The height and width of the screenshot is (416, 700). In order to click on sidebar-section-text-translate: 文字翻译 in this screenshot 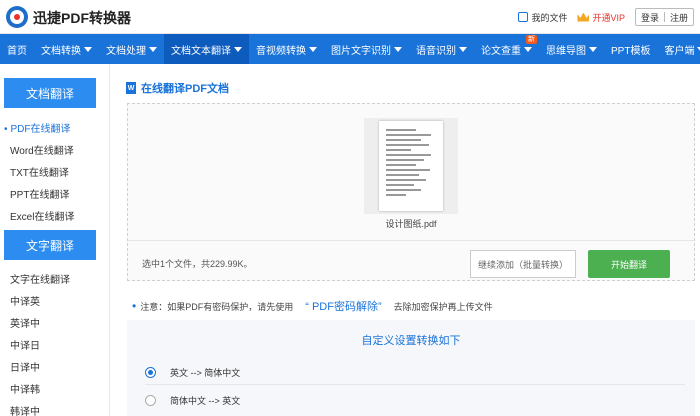, I will do `click(50, 245)`.